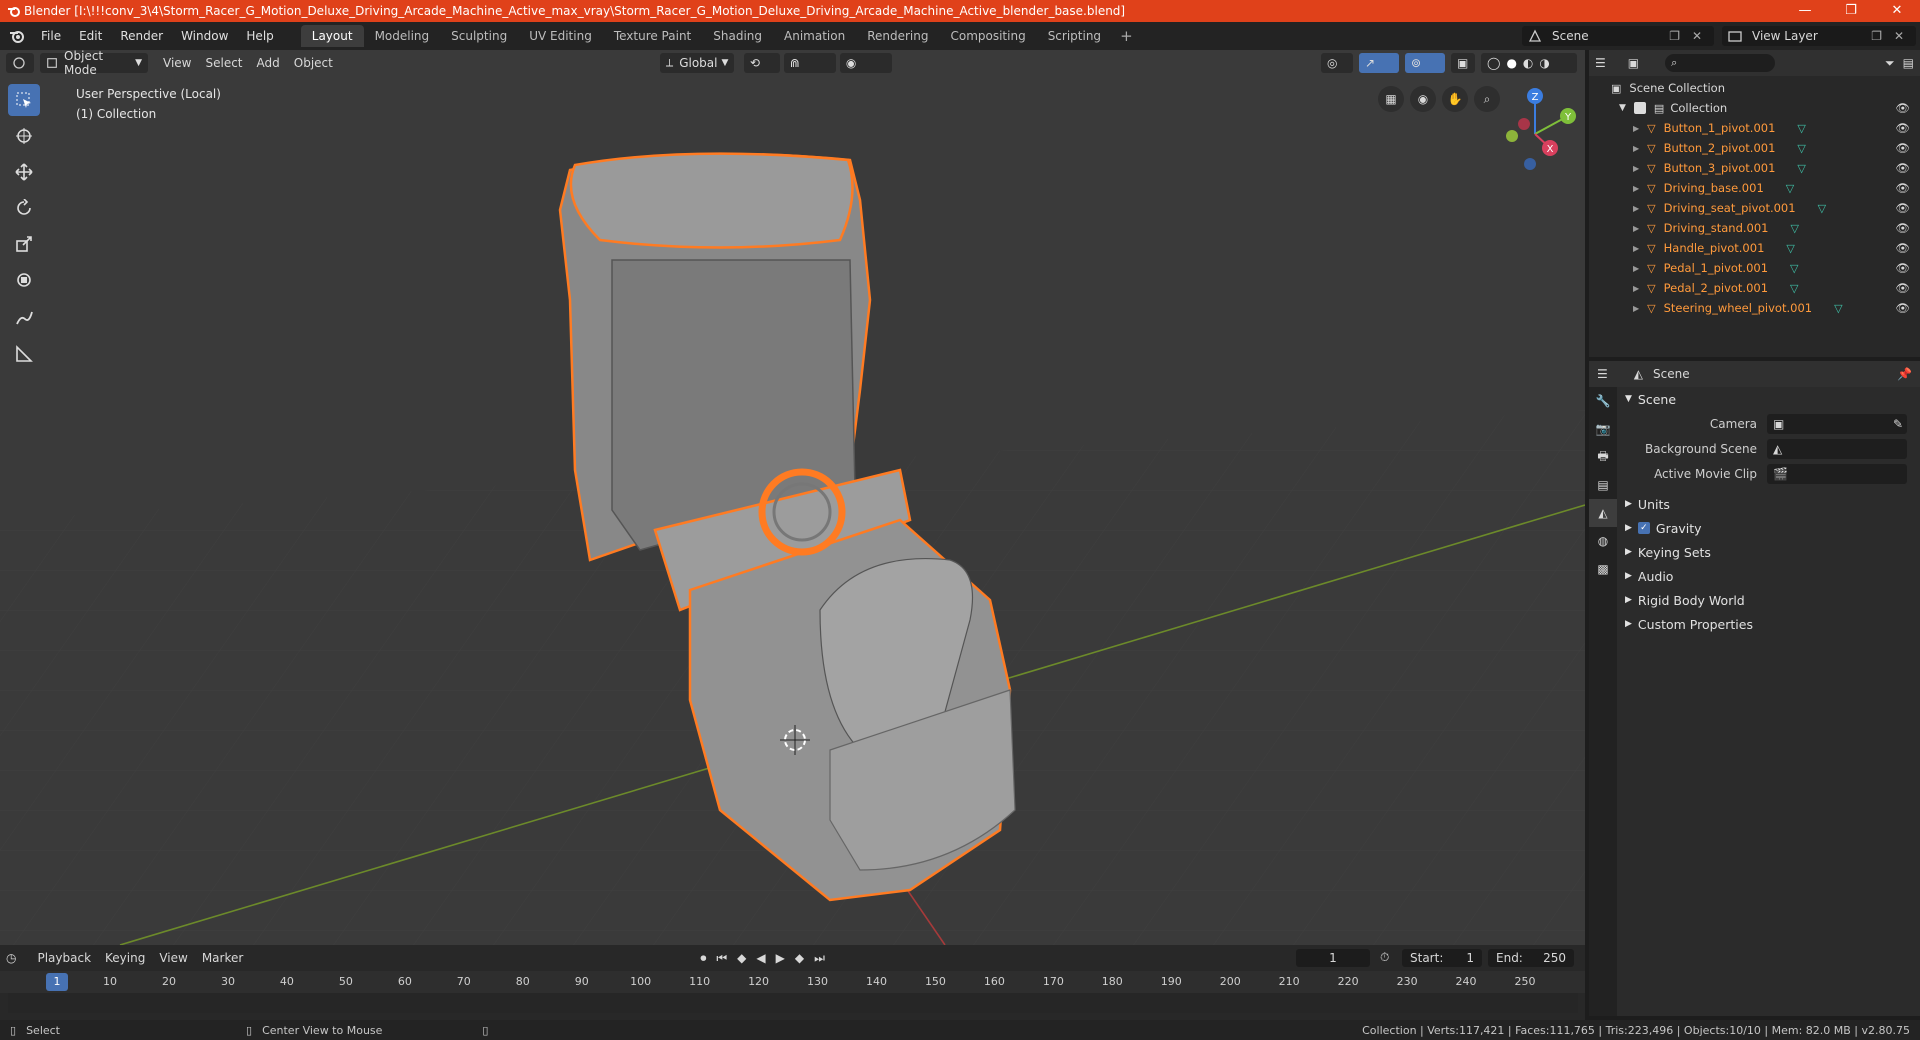  Describe the element at coordinates (1768, 504) in the screenshot. I see `units-panel: ▶ Units` at that location.